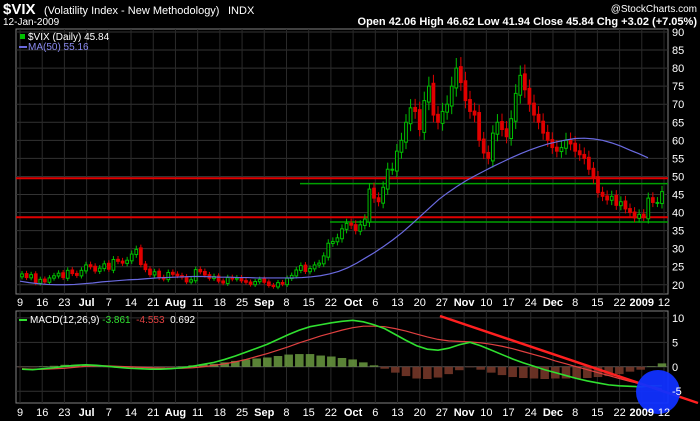  I want to click on legend-price-swatch, so click(22, 36).